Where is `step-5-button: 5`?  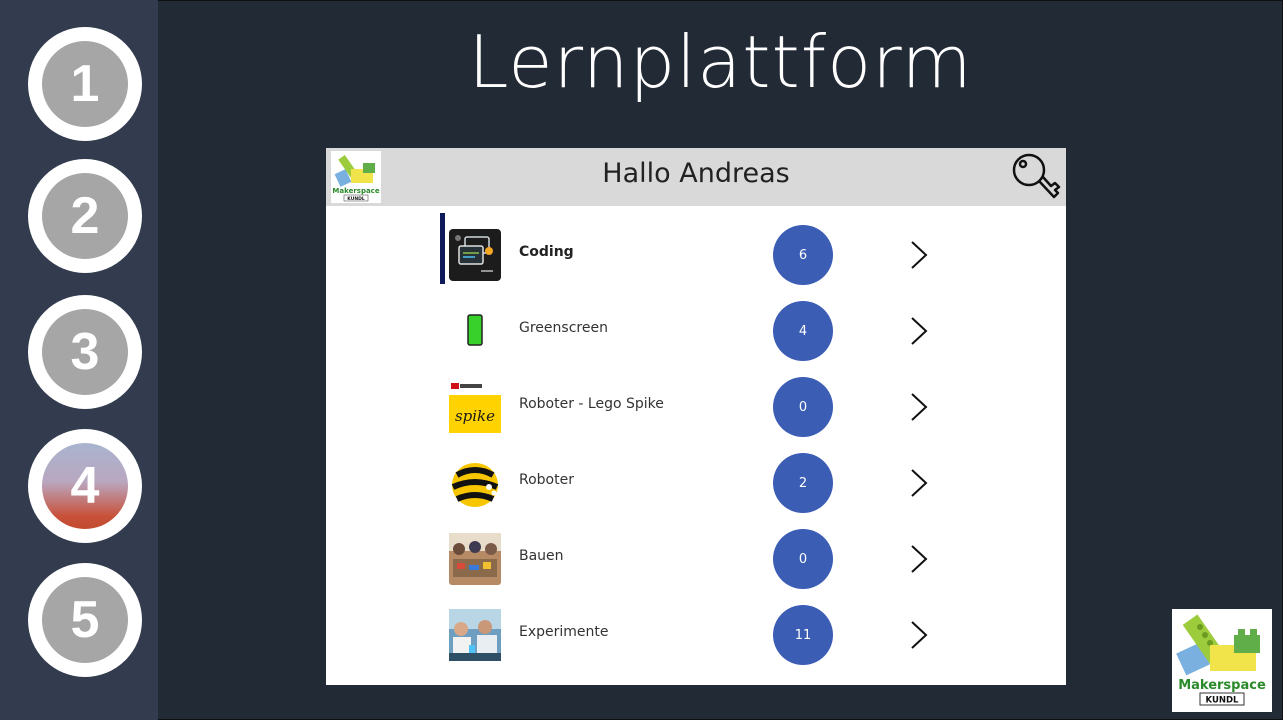 step-5-button: 5 is located at coordinates (85, 620).